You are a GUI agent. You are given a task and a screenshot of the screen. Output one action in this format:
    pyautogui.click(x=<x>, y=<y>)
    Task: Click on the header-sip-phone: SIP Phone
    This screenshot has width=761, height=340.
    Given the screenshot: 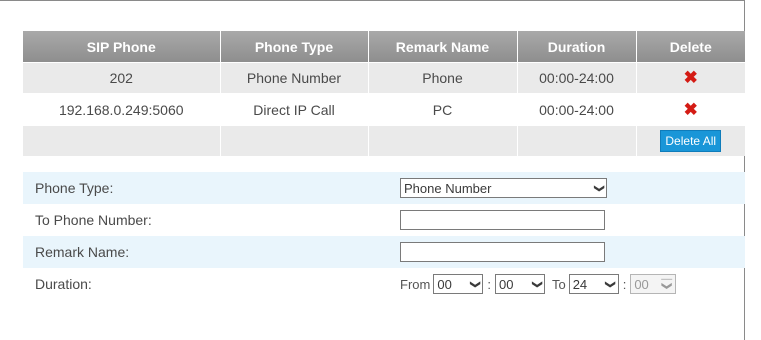 What is the action you would take?
    pyautogui.click(x=122, y=47)
    